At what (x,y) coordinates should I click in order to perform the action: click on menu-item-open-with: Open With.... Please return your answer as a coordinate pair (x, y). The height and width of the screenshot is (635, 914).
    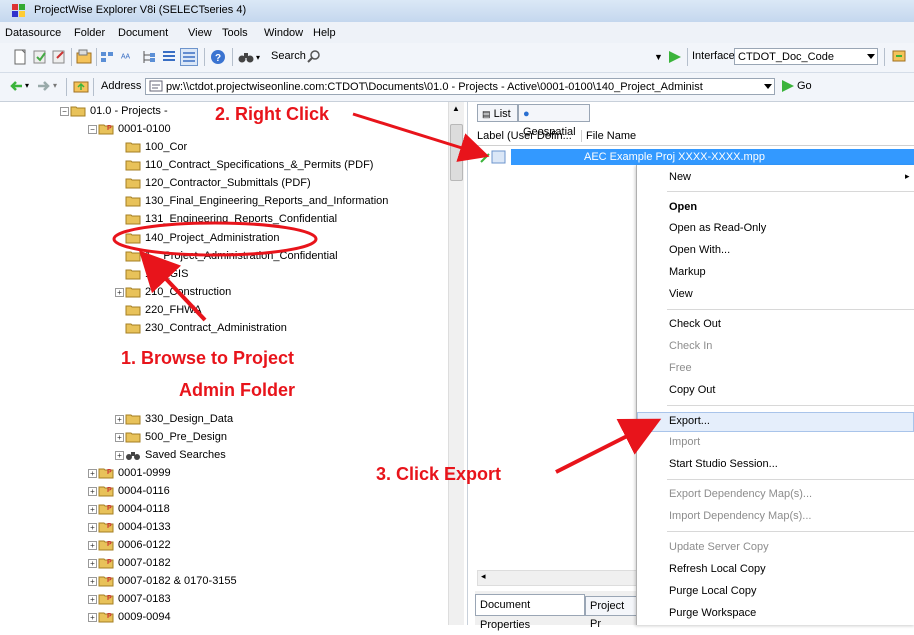
    Looking at the image, I should click on (699, 250).